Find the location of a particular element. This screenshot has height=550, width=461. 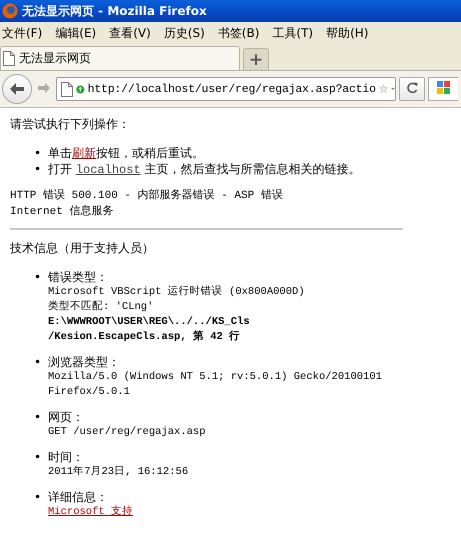

detail-label: 时间： is located at coordinates (66, 457).